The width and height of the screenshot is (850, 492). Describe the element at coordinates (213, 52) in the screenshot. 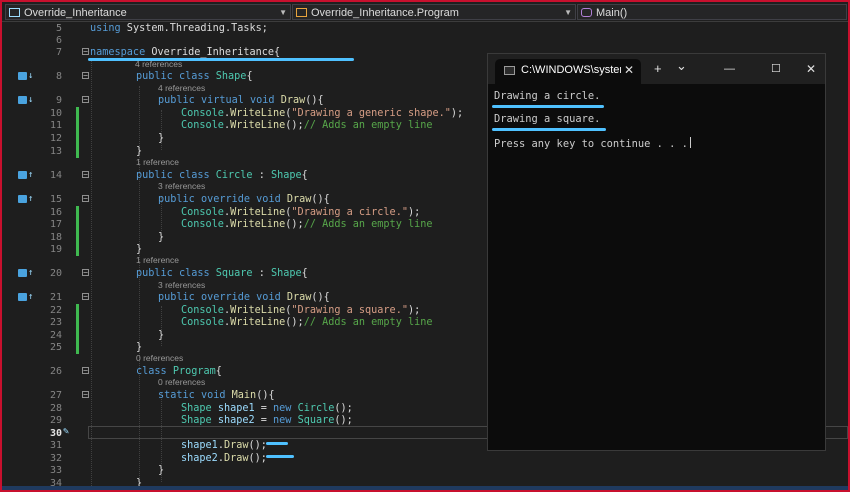

I see `namespace-token: Override_Inheritance{` at that location.